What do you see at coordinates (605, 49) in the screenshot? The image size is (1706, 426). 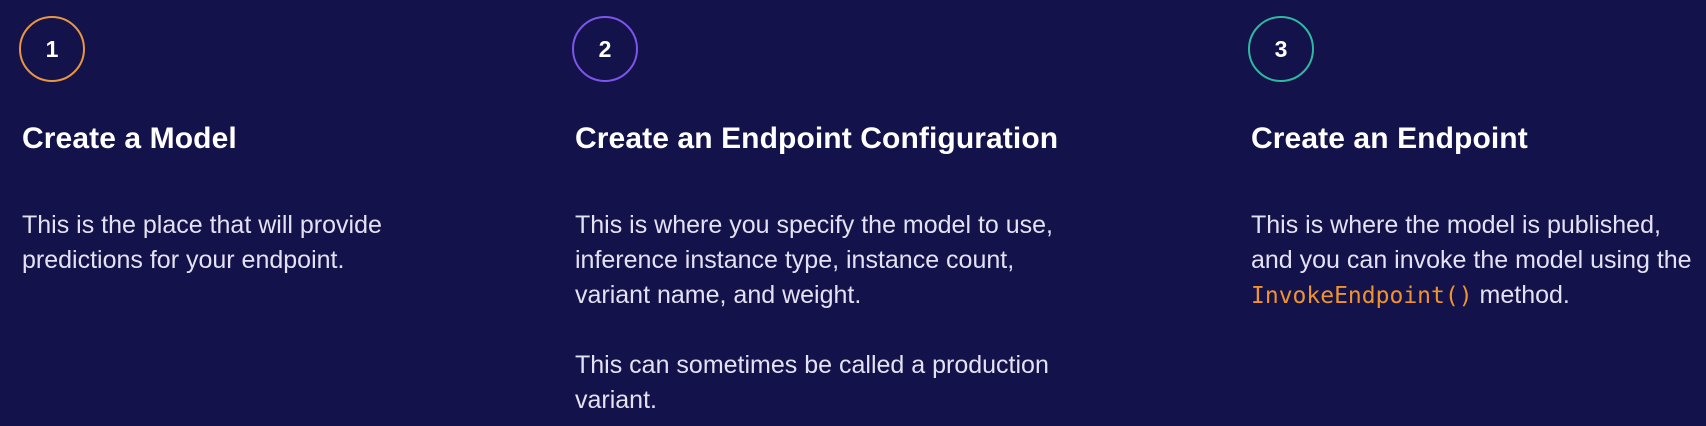 I see `step-number-badge: 2` at bounding box center [605, 49].